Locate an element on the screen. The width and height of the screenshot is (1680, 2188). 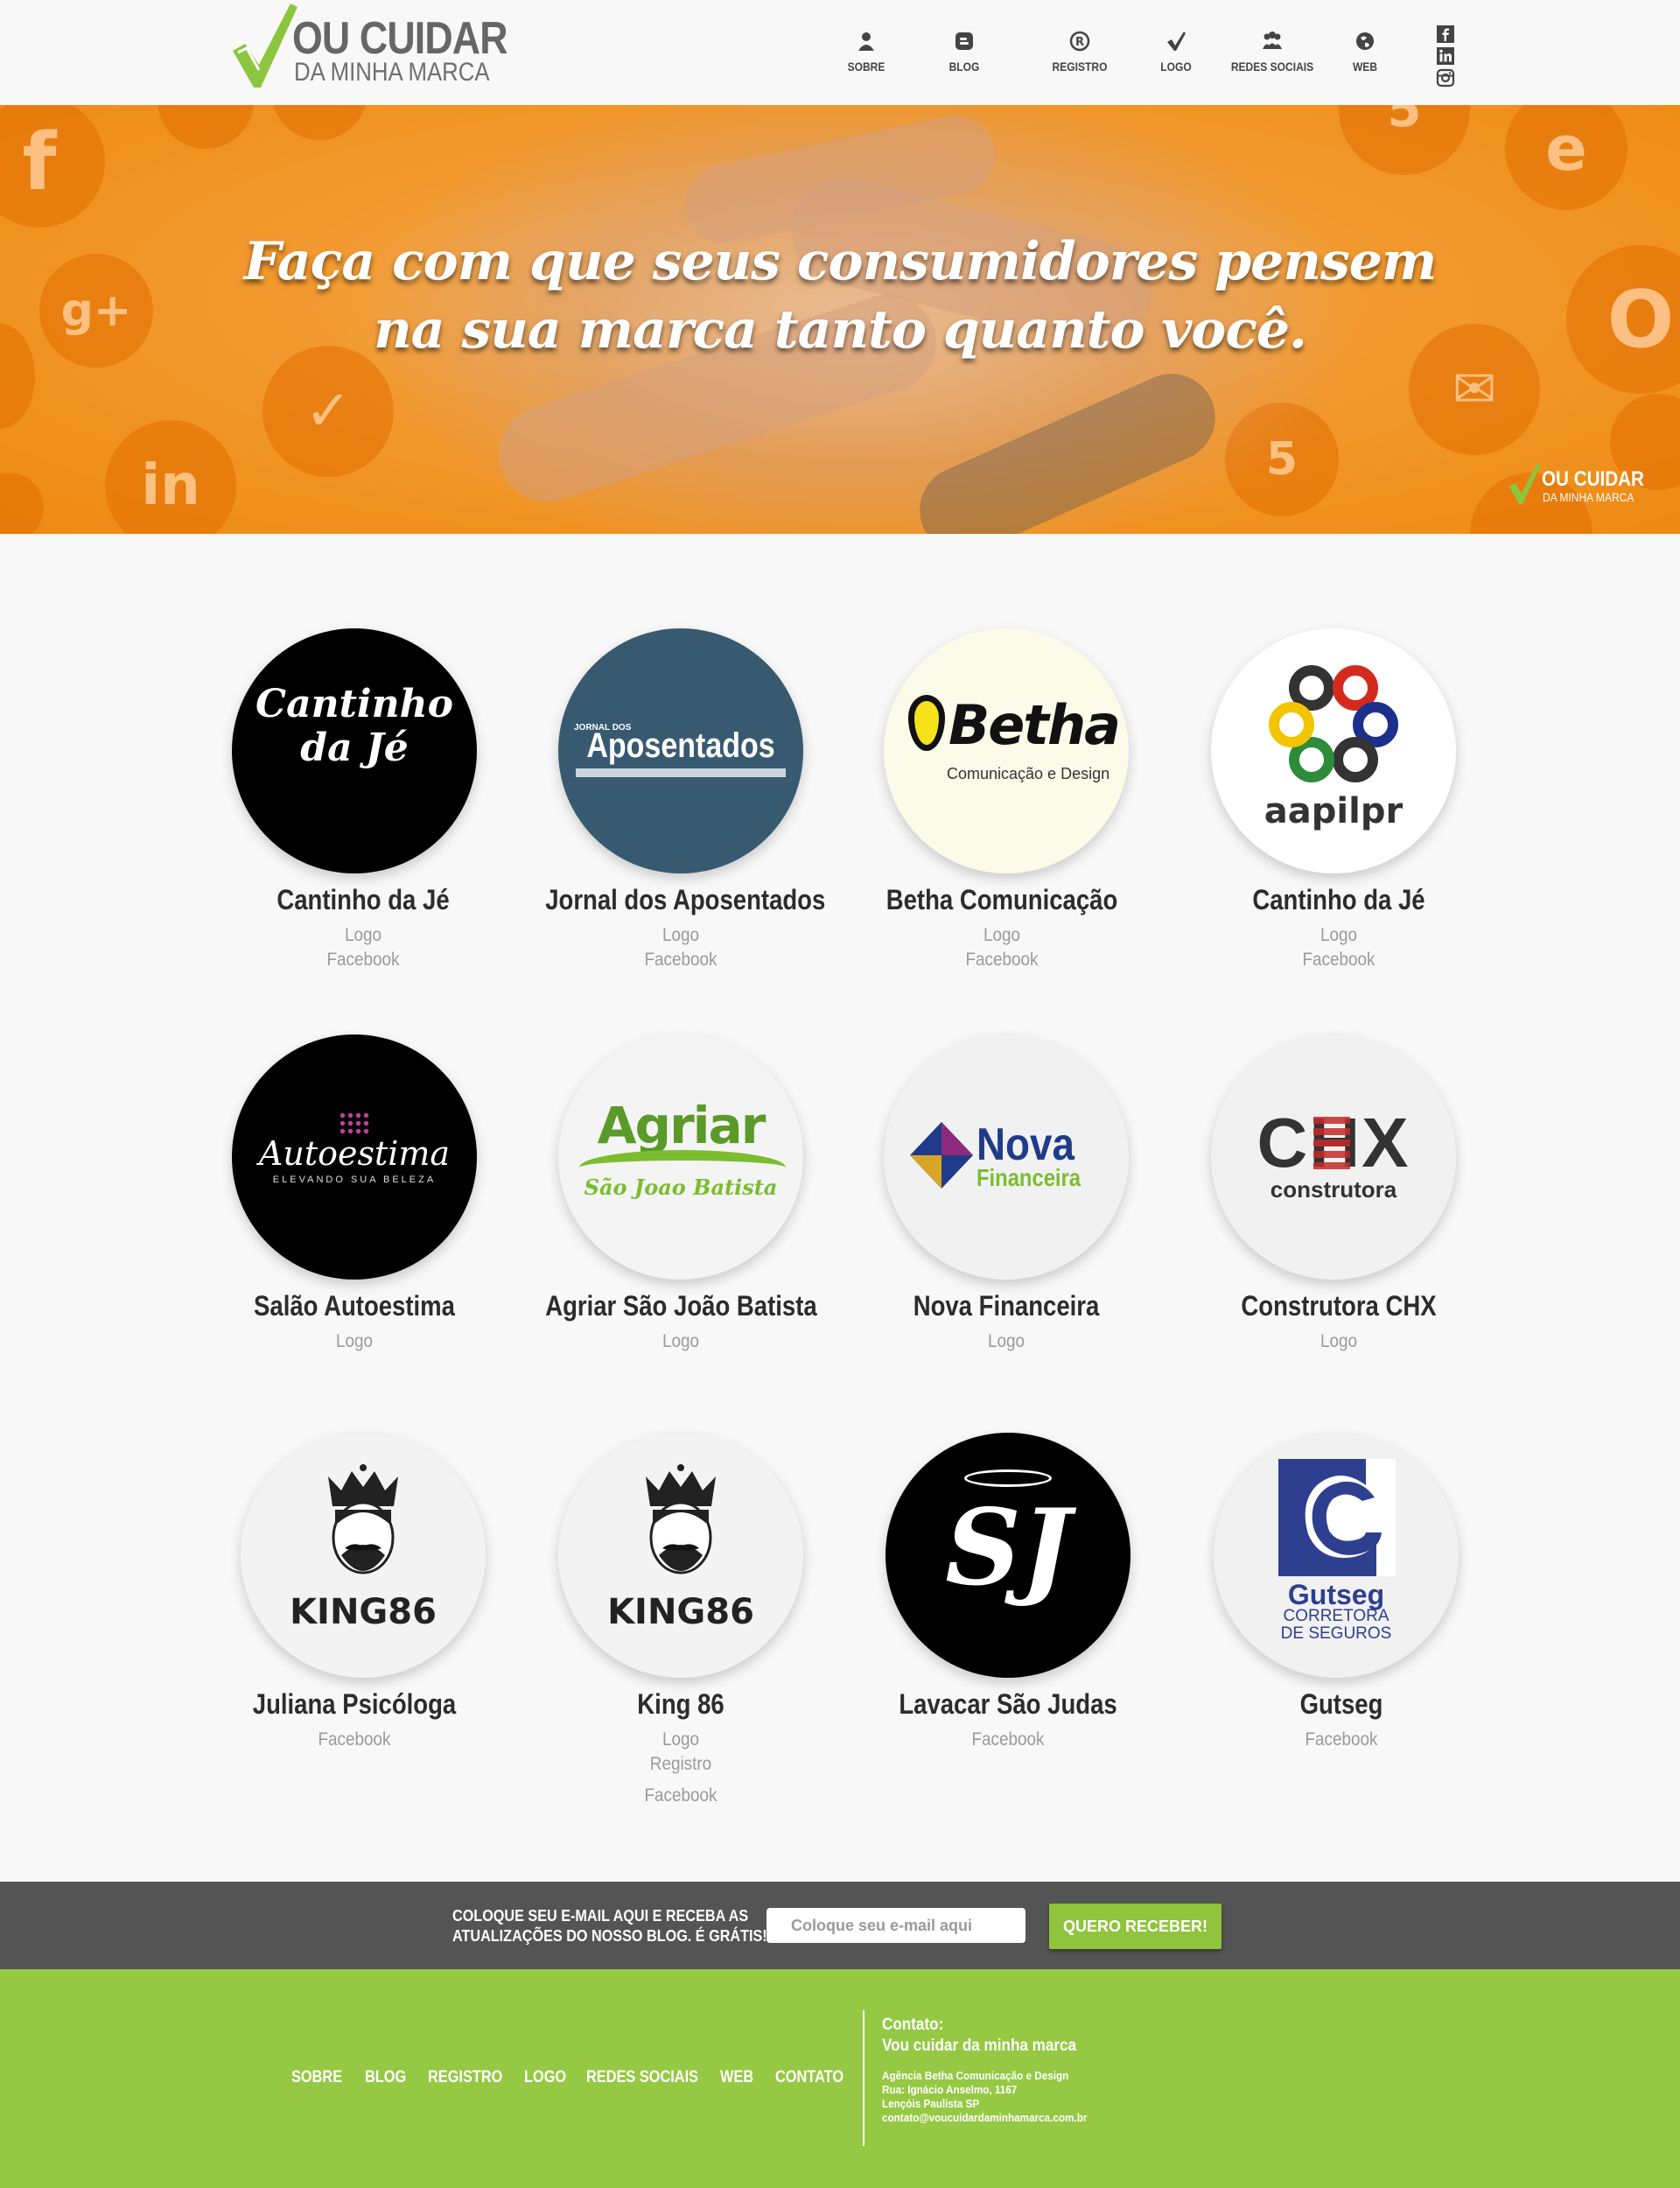
footer-link-registro: REGISTRO is located at coordinates (465, 2078).